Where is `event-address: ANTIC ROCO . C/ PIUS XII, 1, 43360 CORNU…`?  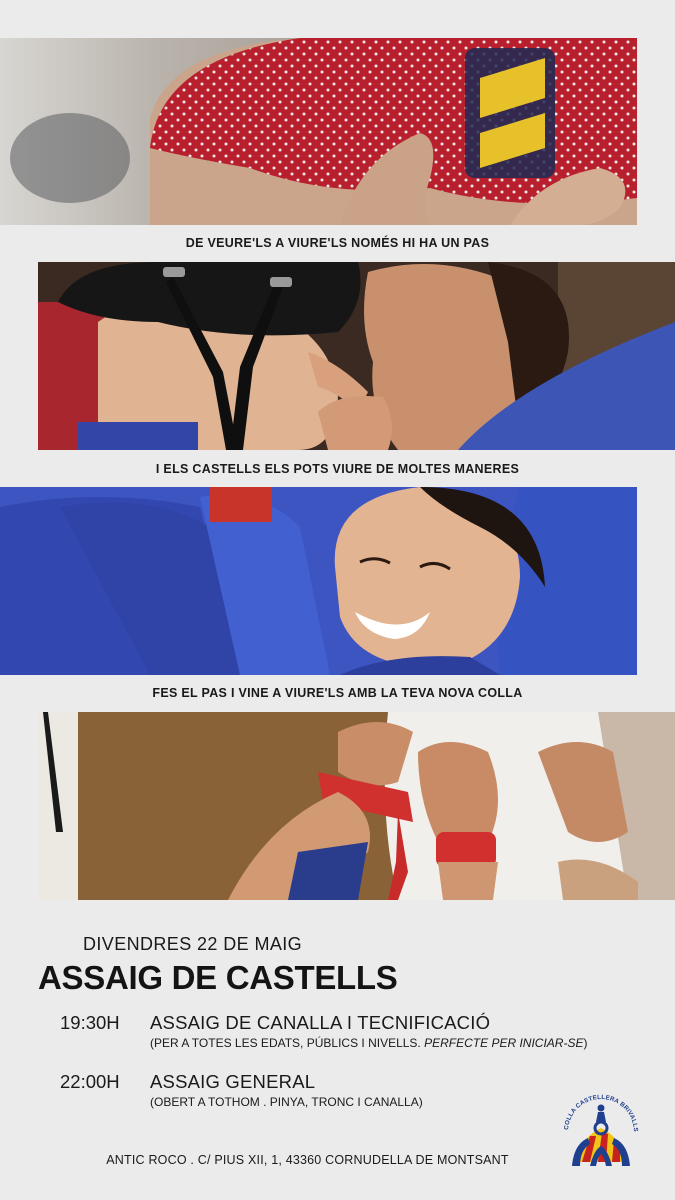
event-address: ANTIC ROCO . C/ PIUS XII, 1, 43360 CORNU… is located at coordinates (307, 1160).